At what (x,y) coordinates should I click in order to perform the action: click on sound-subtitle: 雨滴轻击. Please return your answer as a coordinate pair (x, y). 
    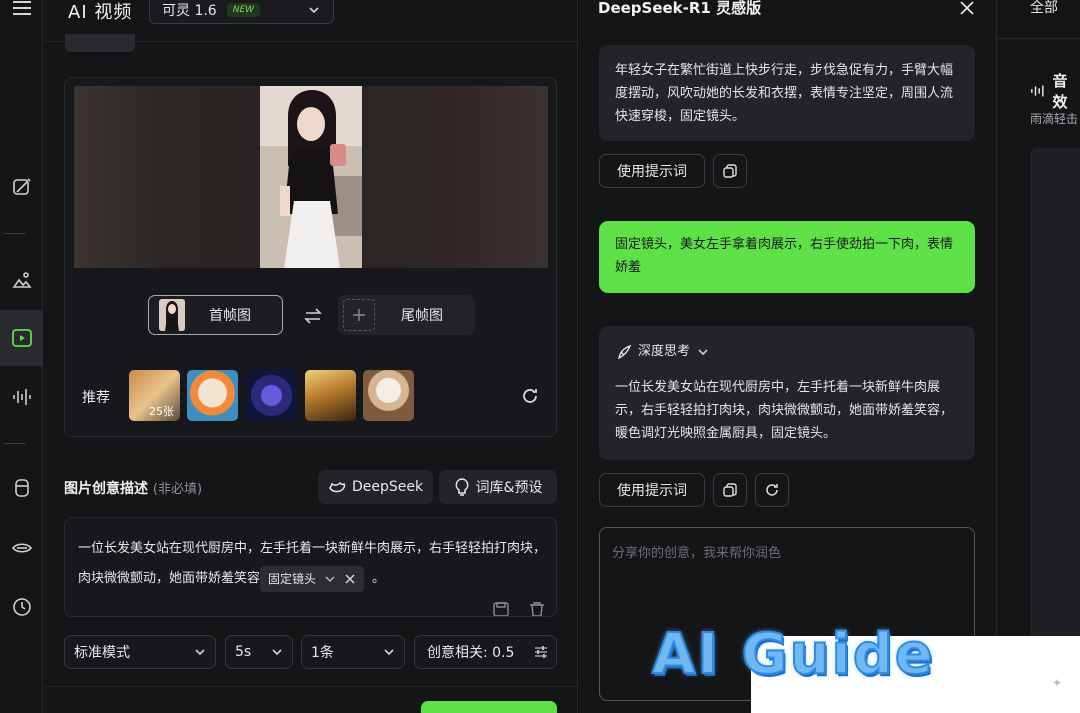
    Looking at the image, I should click on (1054, 119).